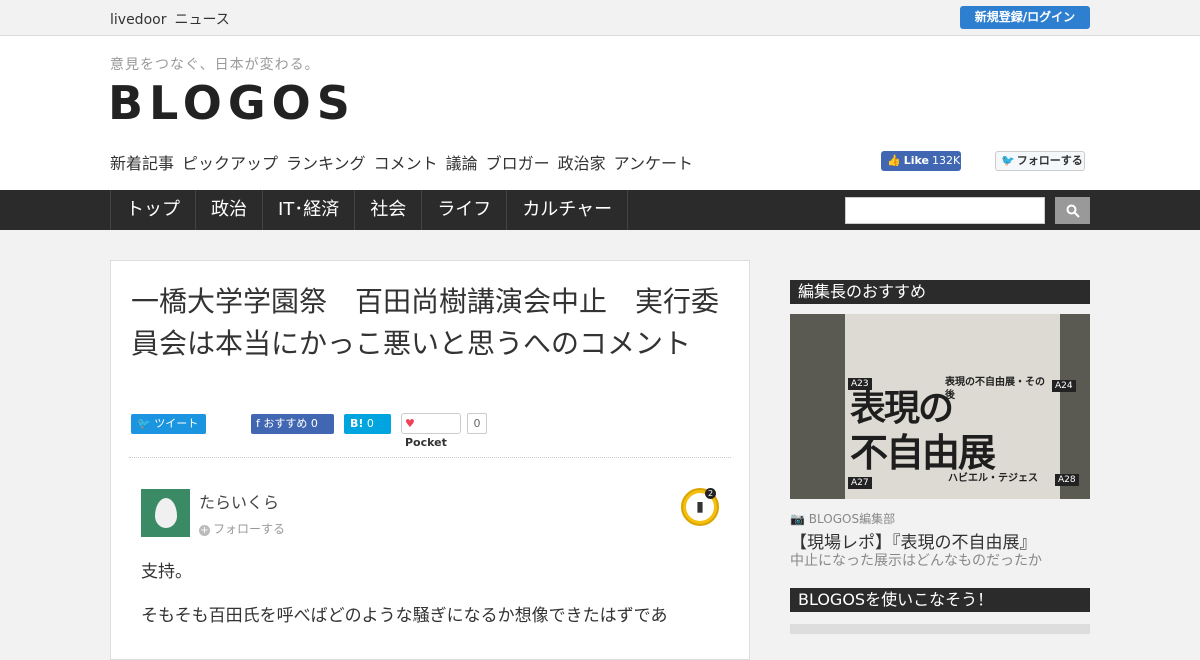 Image resolution: width=1200 pixels, height=660 pixels. Describe the element at coordinates (1067, 480) in the screenshot. I see `image-tag-a28: A28` at that location.